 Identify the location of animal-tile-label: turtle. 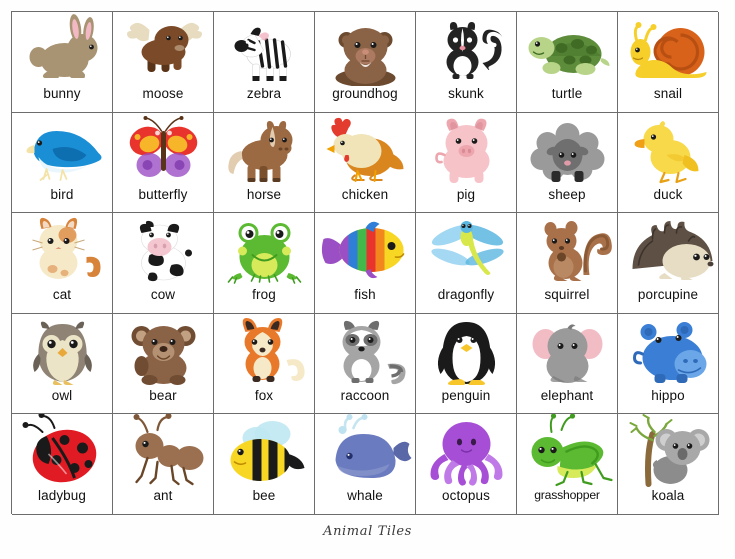
(567, 93).